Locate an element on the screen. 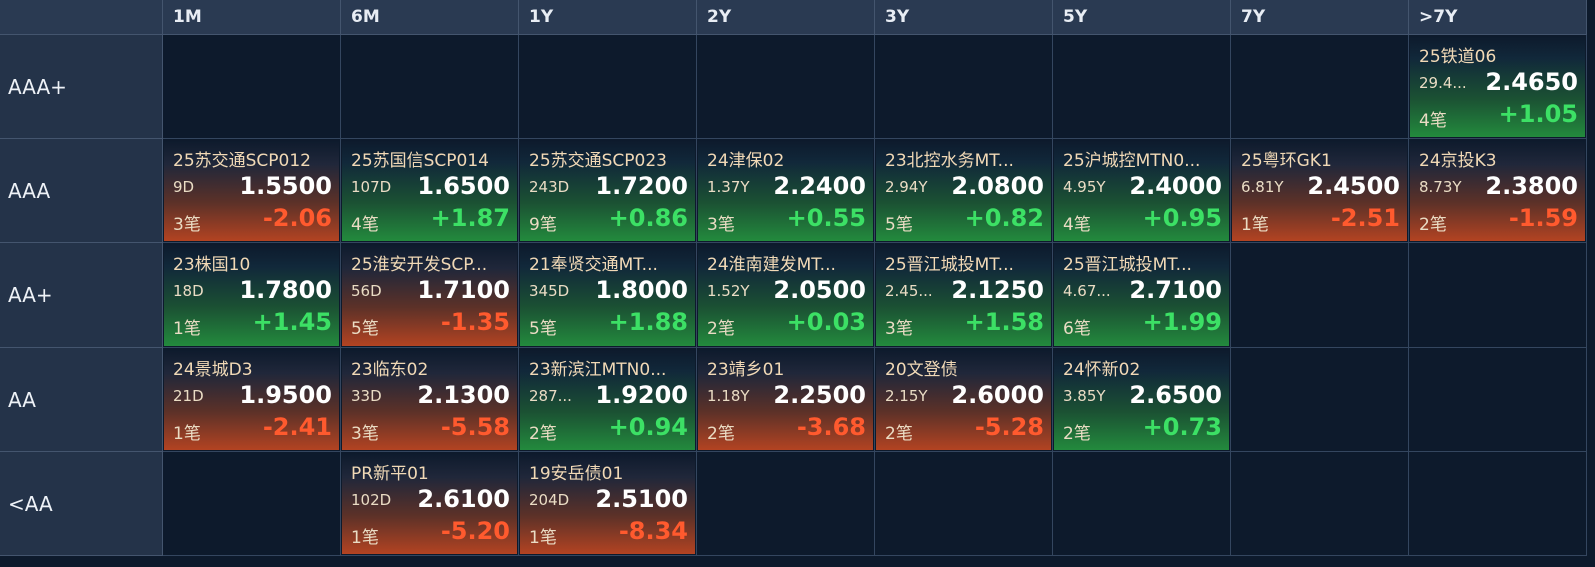 This screenshot has height=567, width=1595. bond-card: 24京投K3 8.73Y 2.3800 2笔 -1.59 is located at coordinates (1497, 190).